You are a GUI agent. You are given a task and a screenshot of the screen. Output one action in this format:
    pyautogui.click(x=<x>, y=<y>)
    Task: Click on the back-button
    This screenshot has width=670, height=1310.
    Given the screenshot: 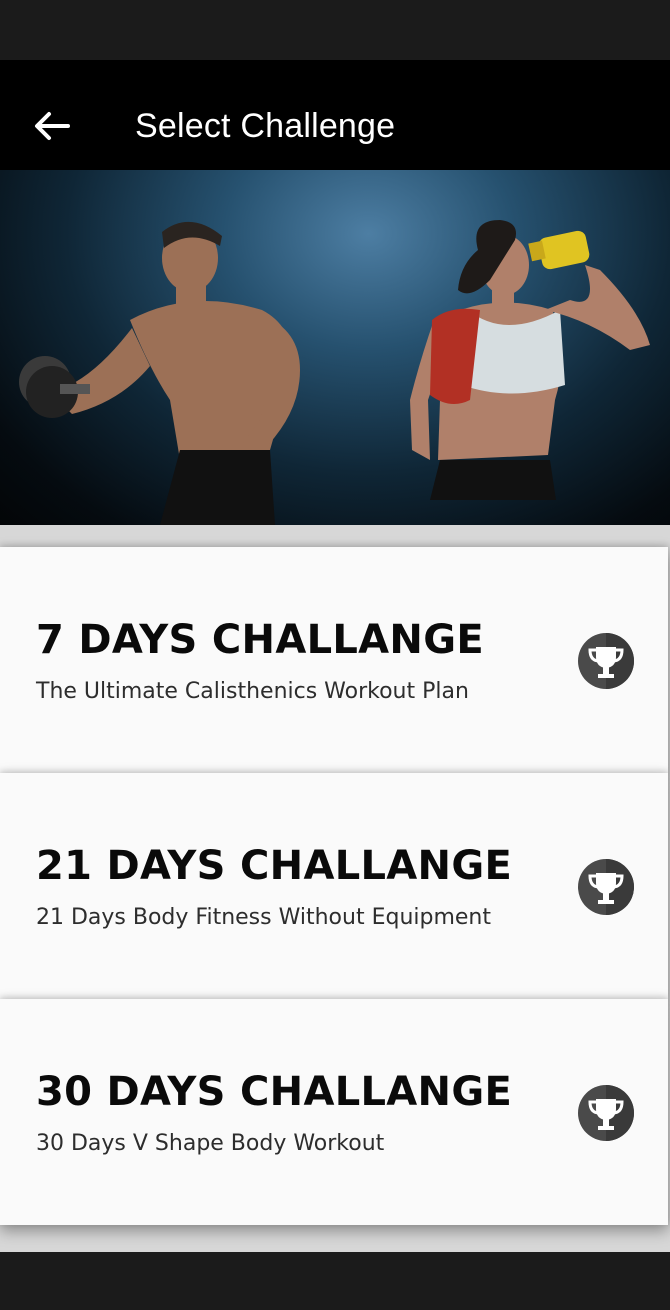 What is the action you would take?
    pyautogui.click(x=52, y=126)
    